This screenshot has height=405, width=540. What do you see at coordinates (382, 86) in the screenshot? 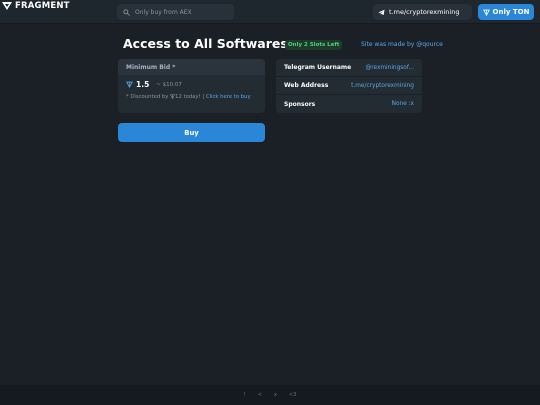
I see `info-value-link: t.me/cryptorexmining` at bounding box center [382, 86].